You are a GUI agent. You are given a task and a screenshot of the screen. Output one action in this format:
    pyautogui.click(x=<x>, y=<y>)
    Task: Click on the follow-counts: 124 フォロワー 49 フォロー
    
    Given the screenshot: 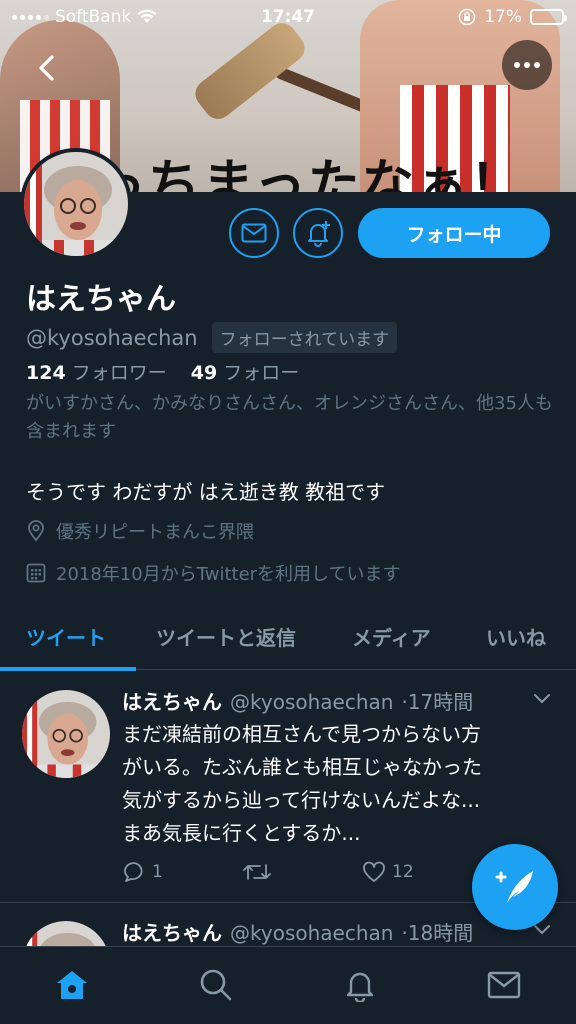 What is the action you would take?
    pyautogui.click(x=162, y=371)
    